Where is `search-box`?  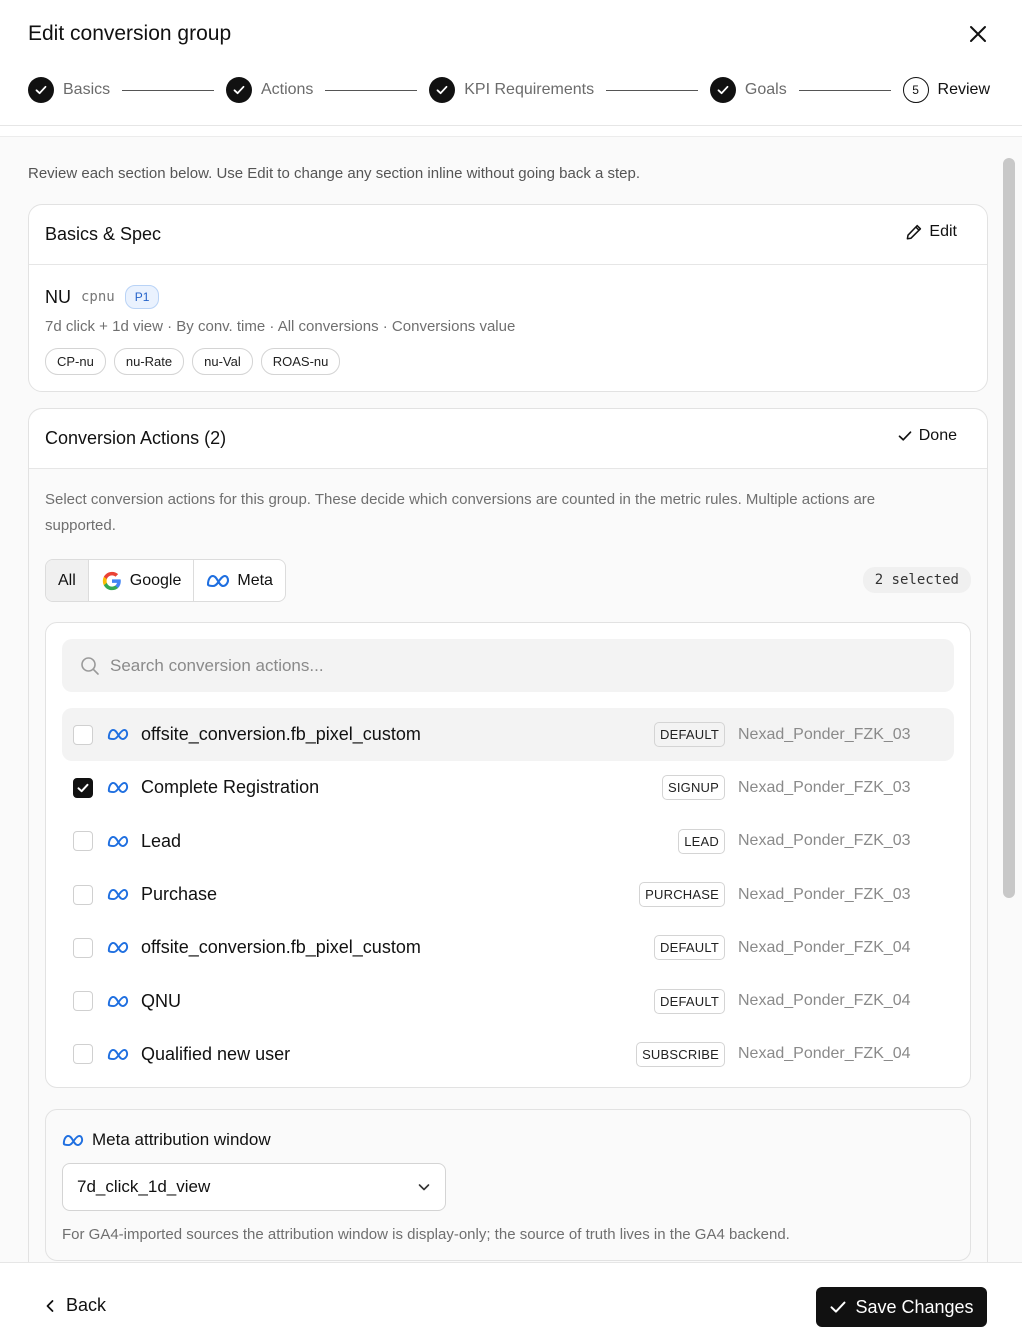
search-box is located at coordinates (508, 665).